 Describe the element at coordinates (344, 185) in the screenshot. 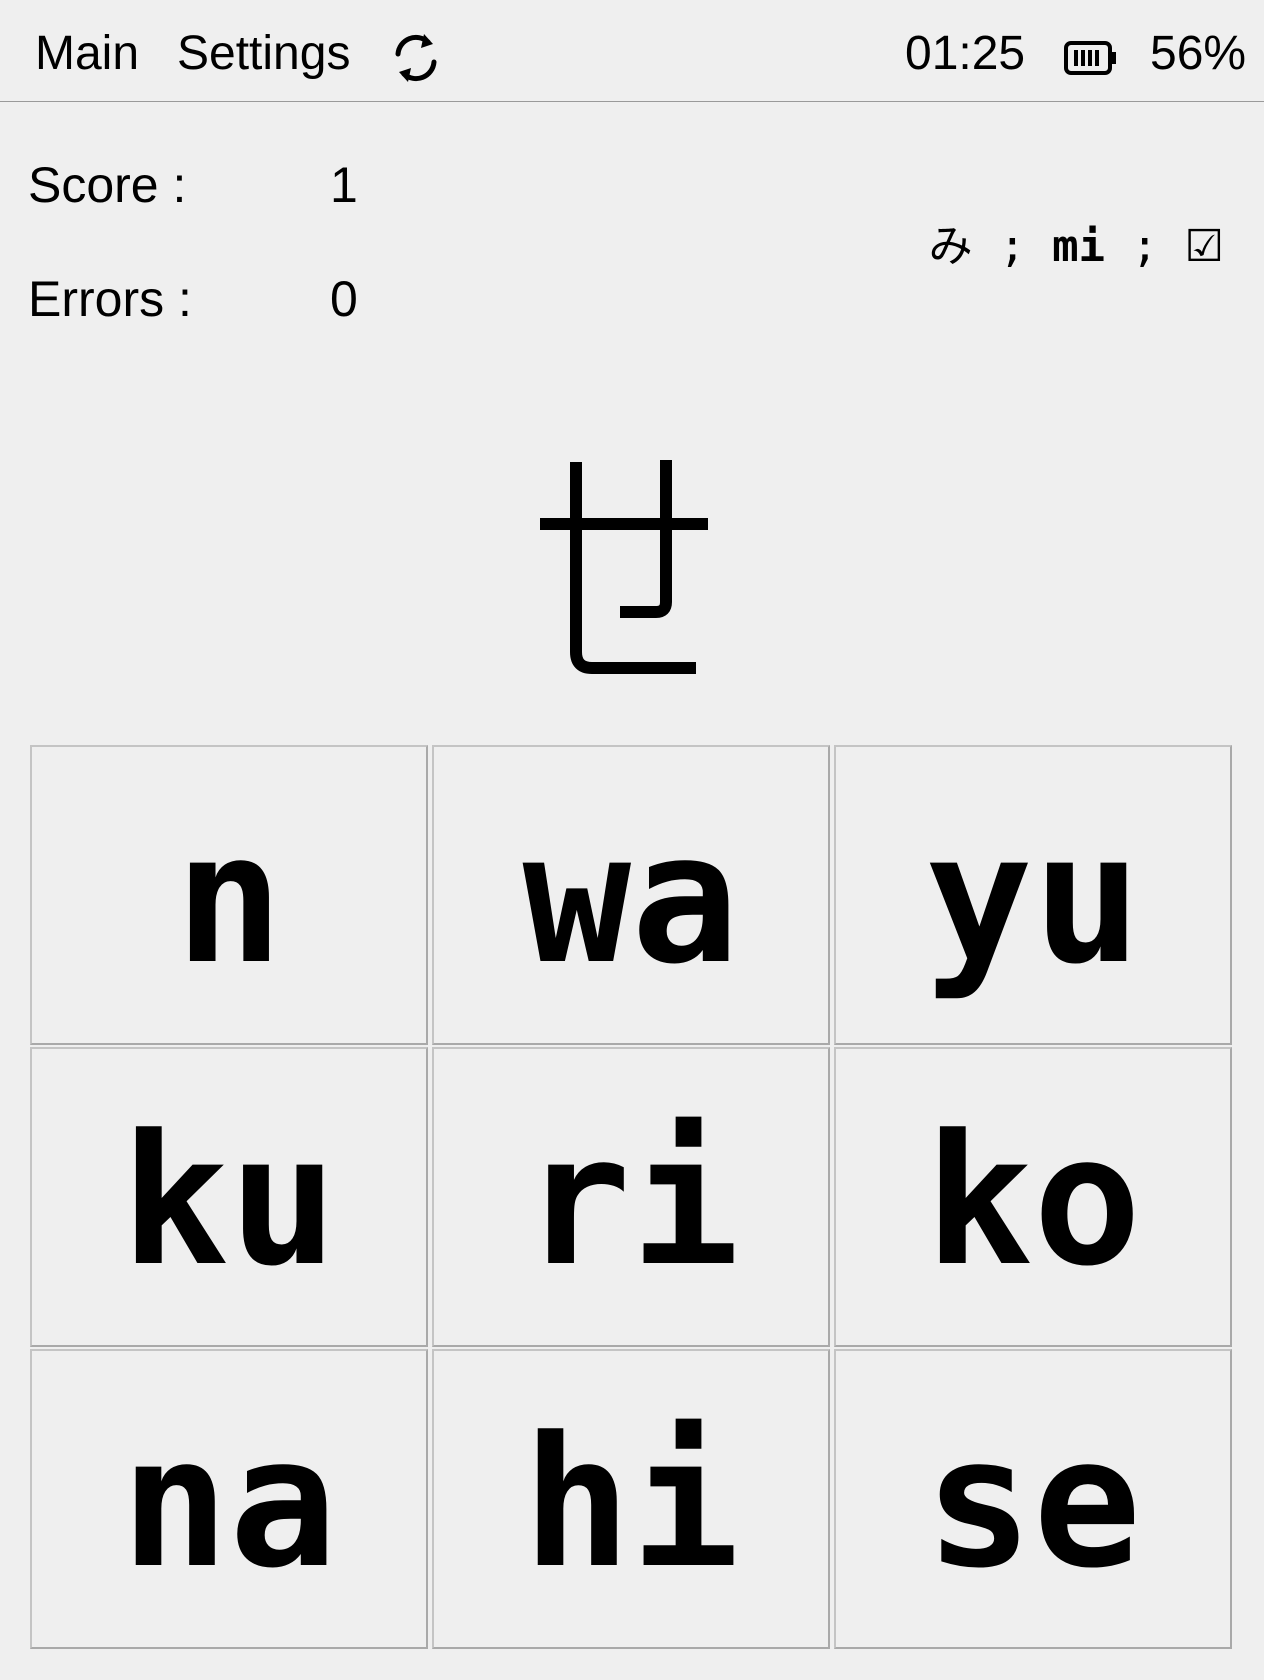

I see `score-value: 1` at that location.